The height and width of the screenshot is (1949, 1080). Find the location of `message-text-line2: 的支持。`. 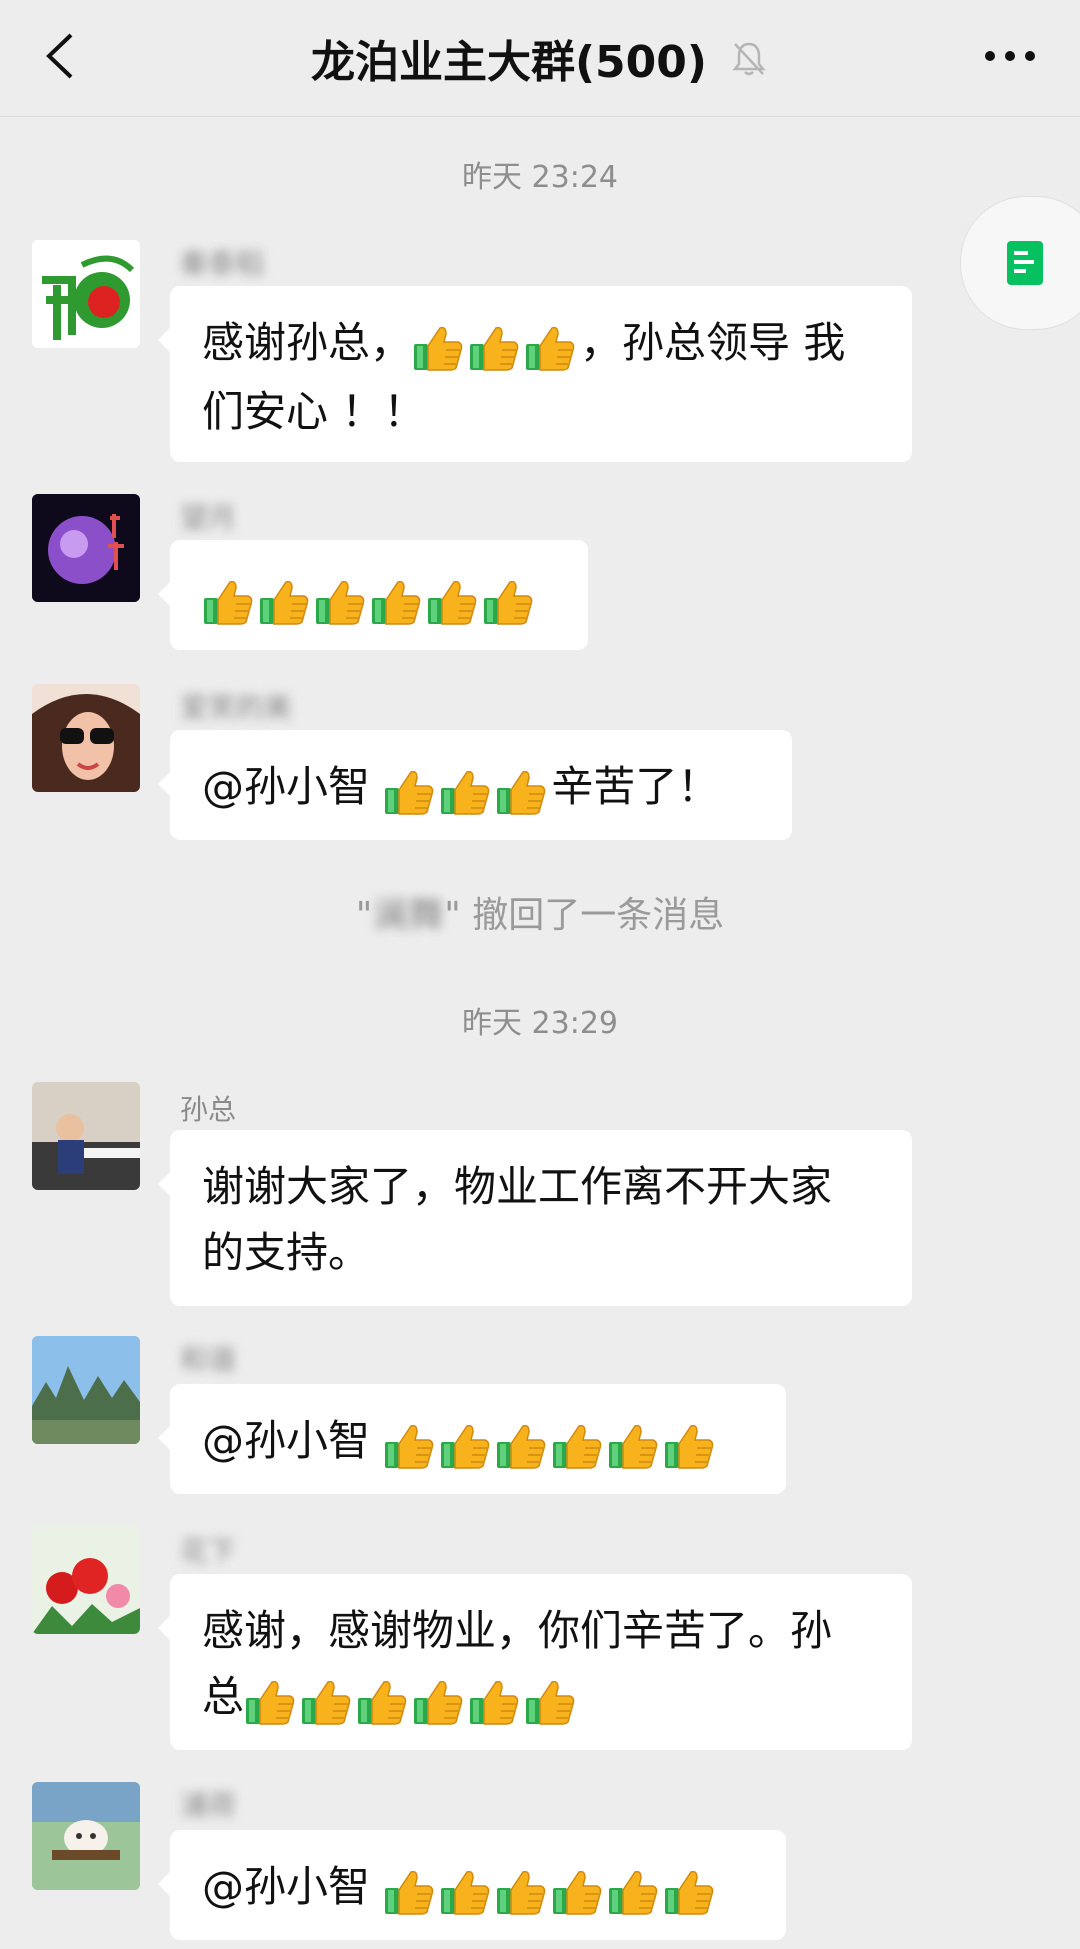

message-text-line2: 的支持。 is located at coordinates (286, 1252).